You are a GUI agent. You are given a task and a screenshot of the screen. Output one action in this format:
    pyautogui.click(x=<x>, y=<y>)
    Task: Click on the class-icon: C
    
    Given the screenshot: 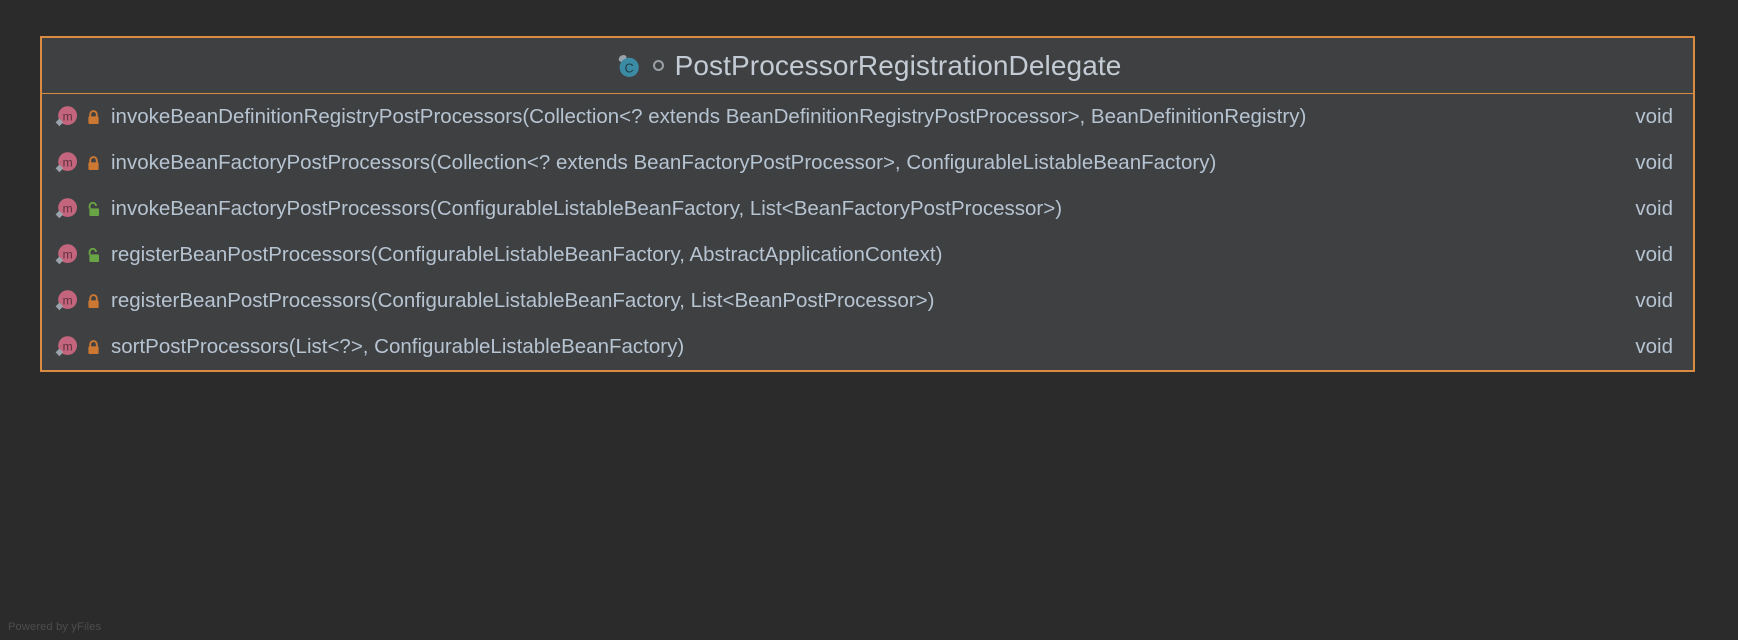 What is the action you would take?
    pyautogui.click(x=628, y=66)
    